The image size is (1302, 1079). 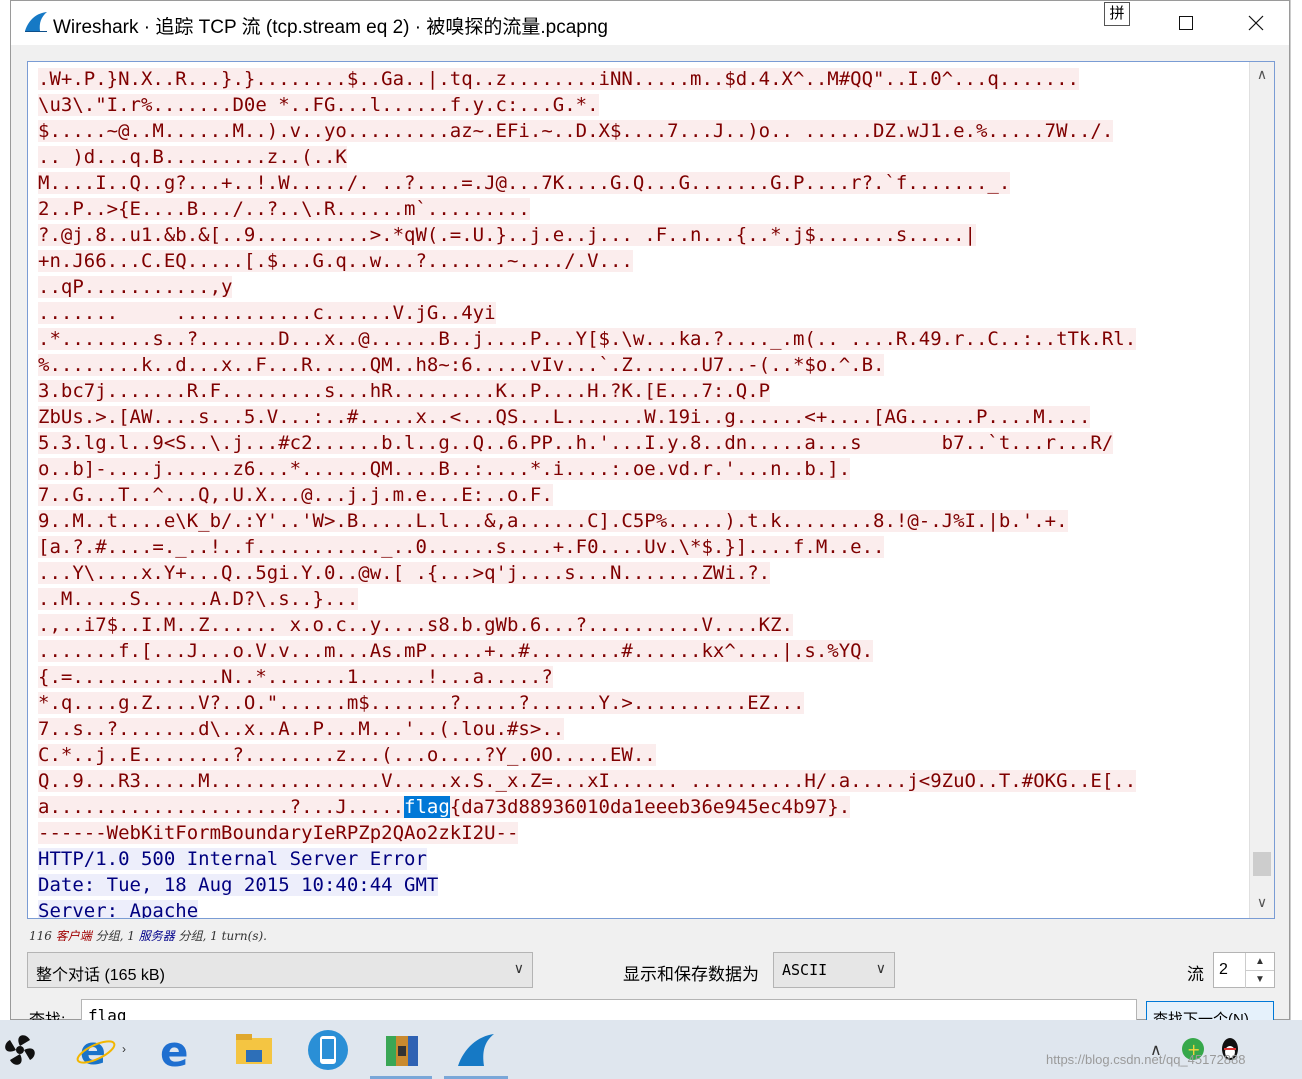 What do you see at coordinates (805, 970) in the screenshot?
I see `encoding-select-value: ASCII` at bounding box center [805, 970].